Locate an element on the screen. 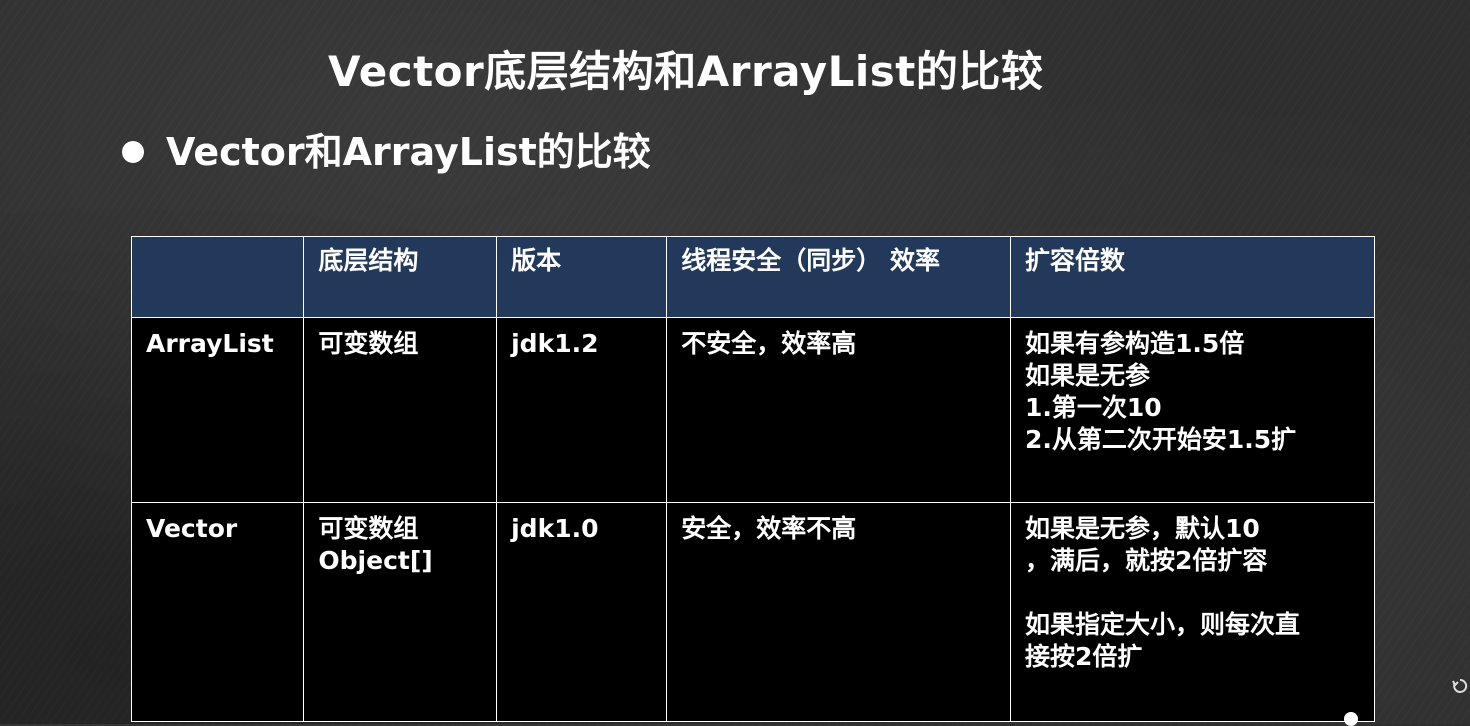 Image resolution: width=1470 pixels, height=726 pixels. bullet-point: Vector和ArrayList的比较 is located at coordinates (386, 152).